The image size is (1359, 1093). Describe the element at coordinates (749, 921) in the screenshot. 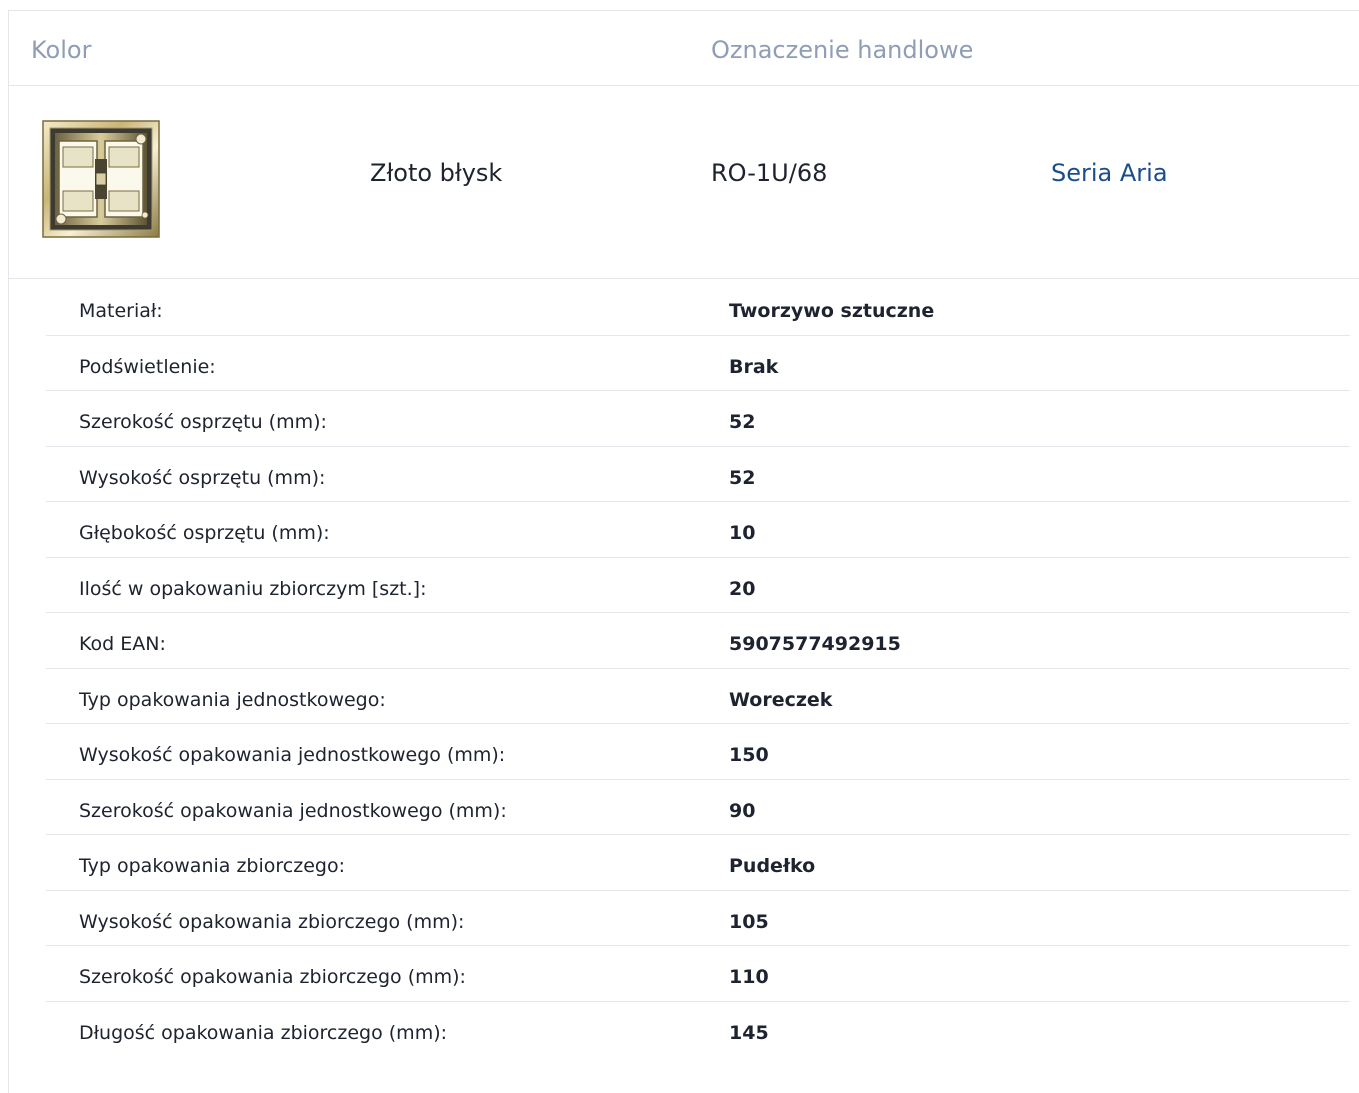

I see `spec-value: 105` at that location.